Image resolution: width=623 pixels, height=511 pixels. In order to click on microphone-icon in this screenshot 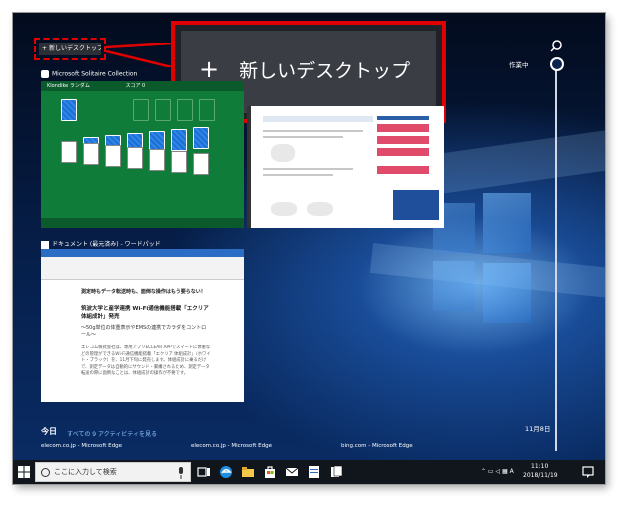, I will do `click(181, 473)`.